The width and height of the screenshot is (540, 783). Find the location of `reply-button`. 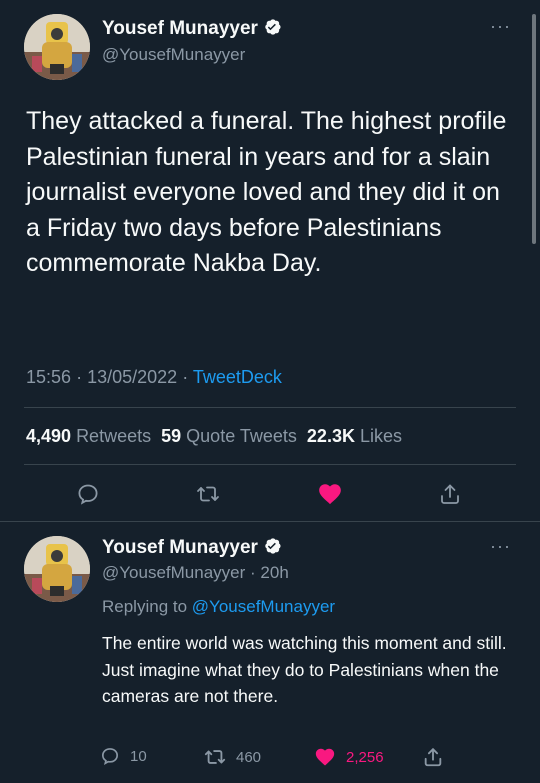

reply-button is located at coordinates (88, 494).